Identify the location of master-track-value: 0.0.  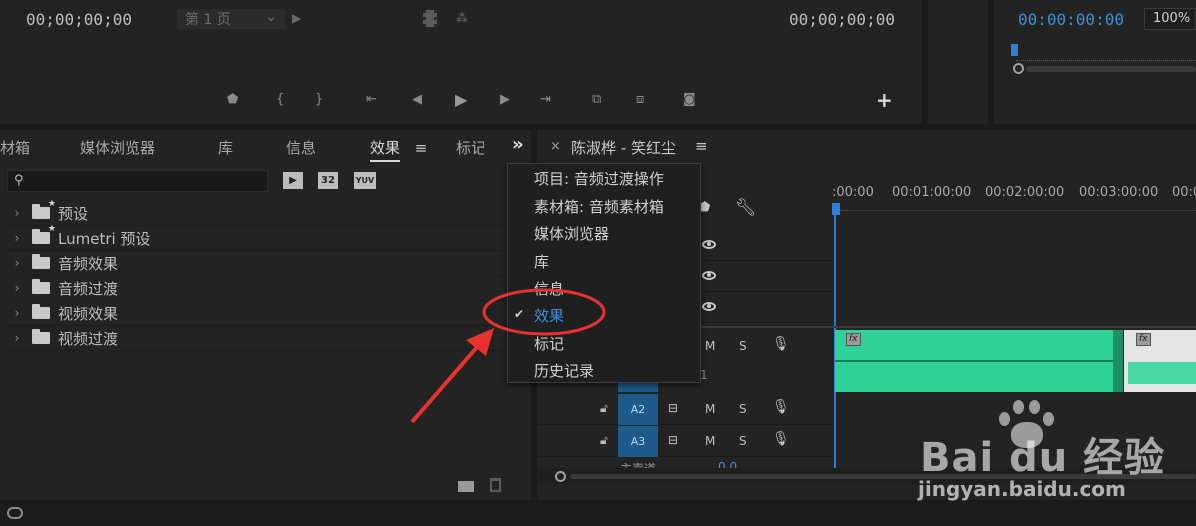
(727, 464).